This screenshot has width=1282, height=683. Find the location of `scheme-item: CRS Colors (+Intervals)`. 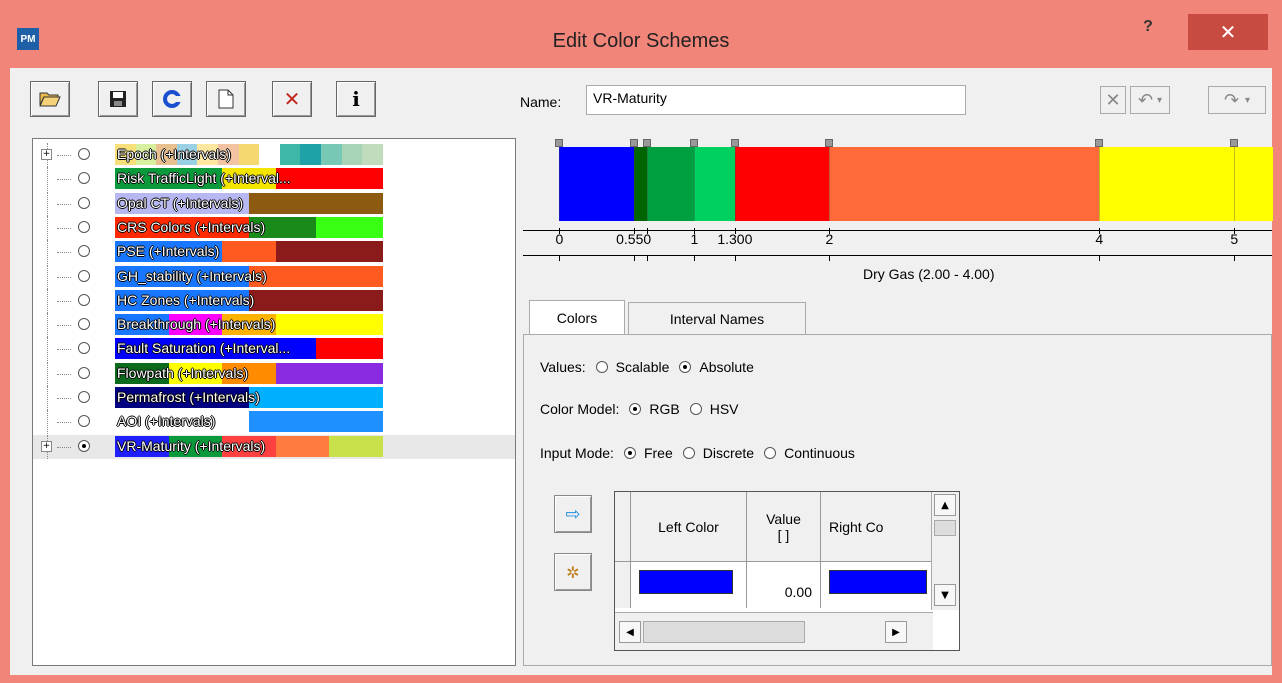

scheme-item: CRS Colors (+Intervals) is located at coordinates (274, 227).